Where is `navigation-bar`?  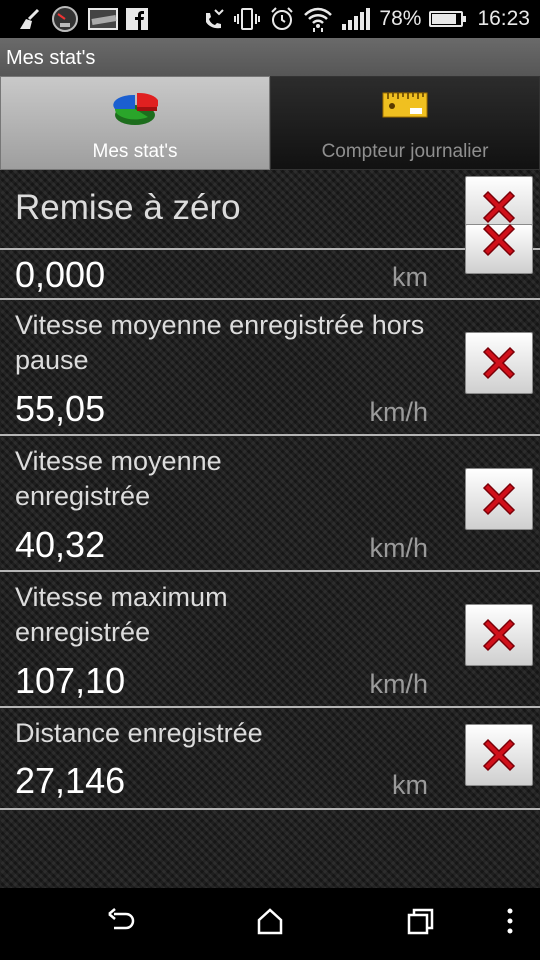 navigation-bar is located at coordinates (270, 924).